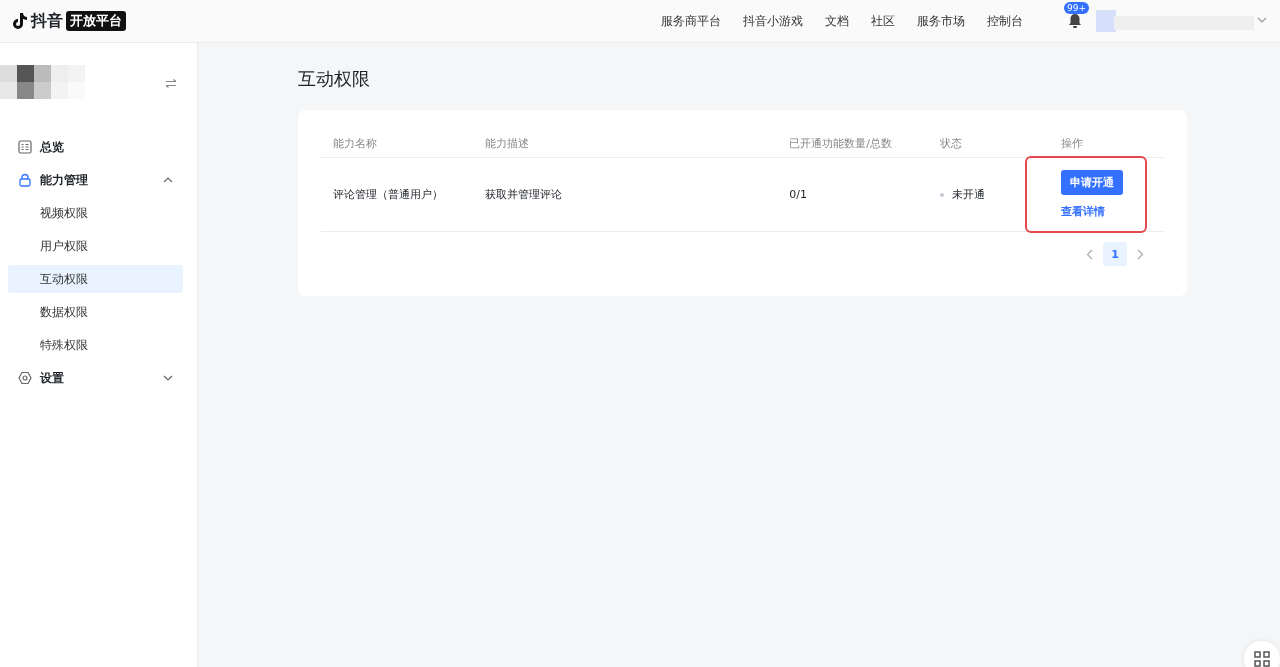 The height and width of the screenshot is (667, 1280). What do you see at coordinates (853, 144) in the screenshot?
I see `column-header: 已开通功能数量/总数` at bounding box center [853, 144].